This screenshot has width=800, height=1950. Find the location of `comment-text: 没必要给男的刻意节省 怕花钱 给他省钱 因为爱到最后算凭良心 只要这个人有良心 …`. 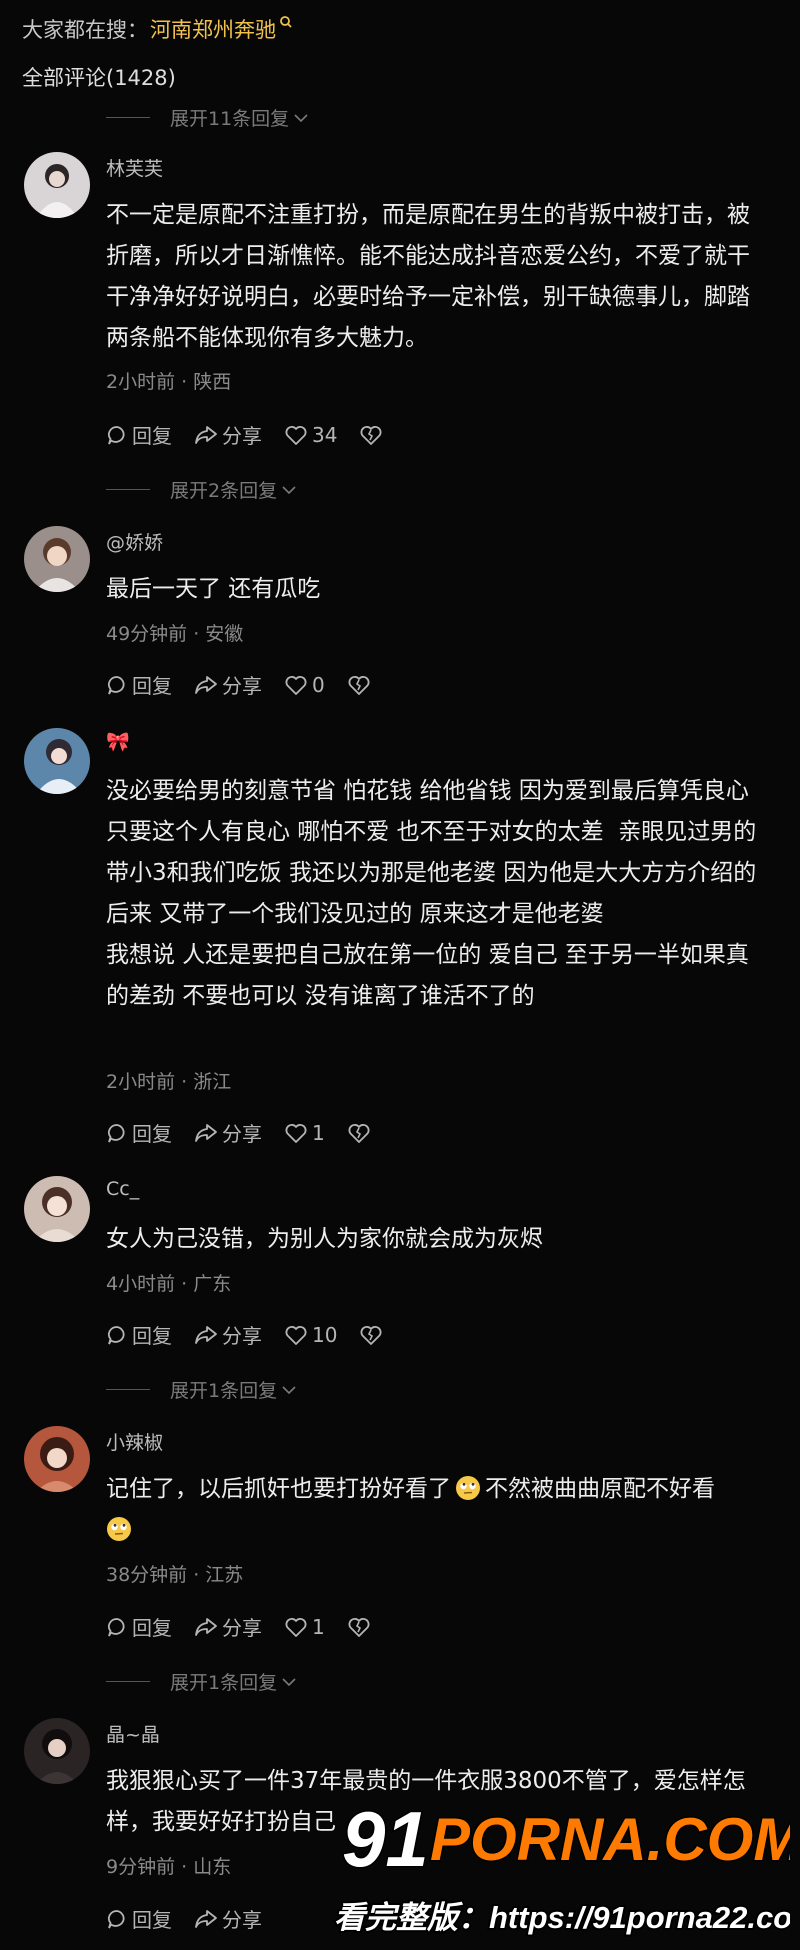

comment-text: 没必要给男的刻意节省 怕花钱 给他省钱 因为爱到最后算凭良心 只要这个人有良心 … is located at coordinates (431, 893).